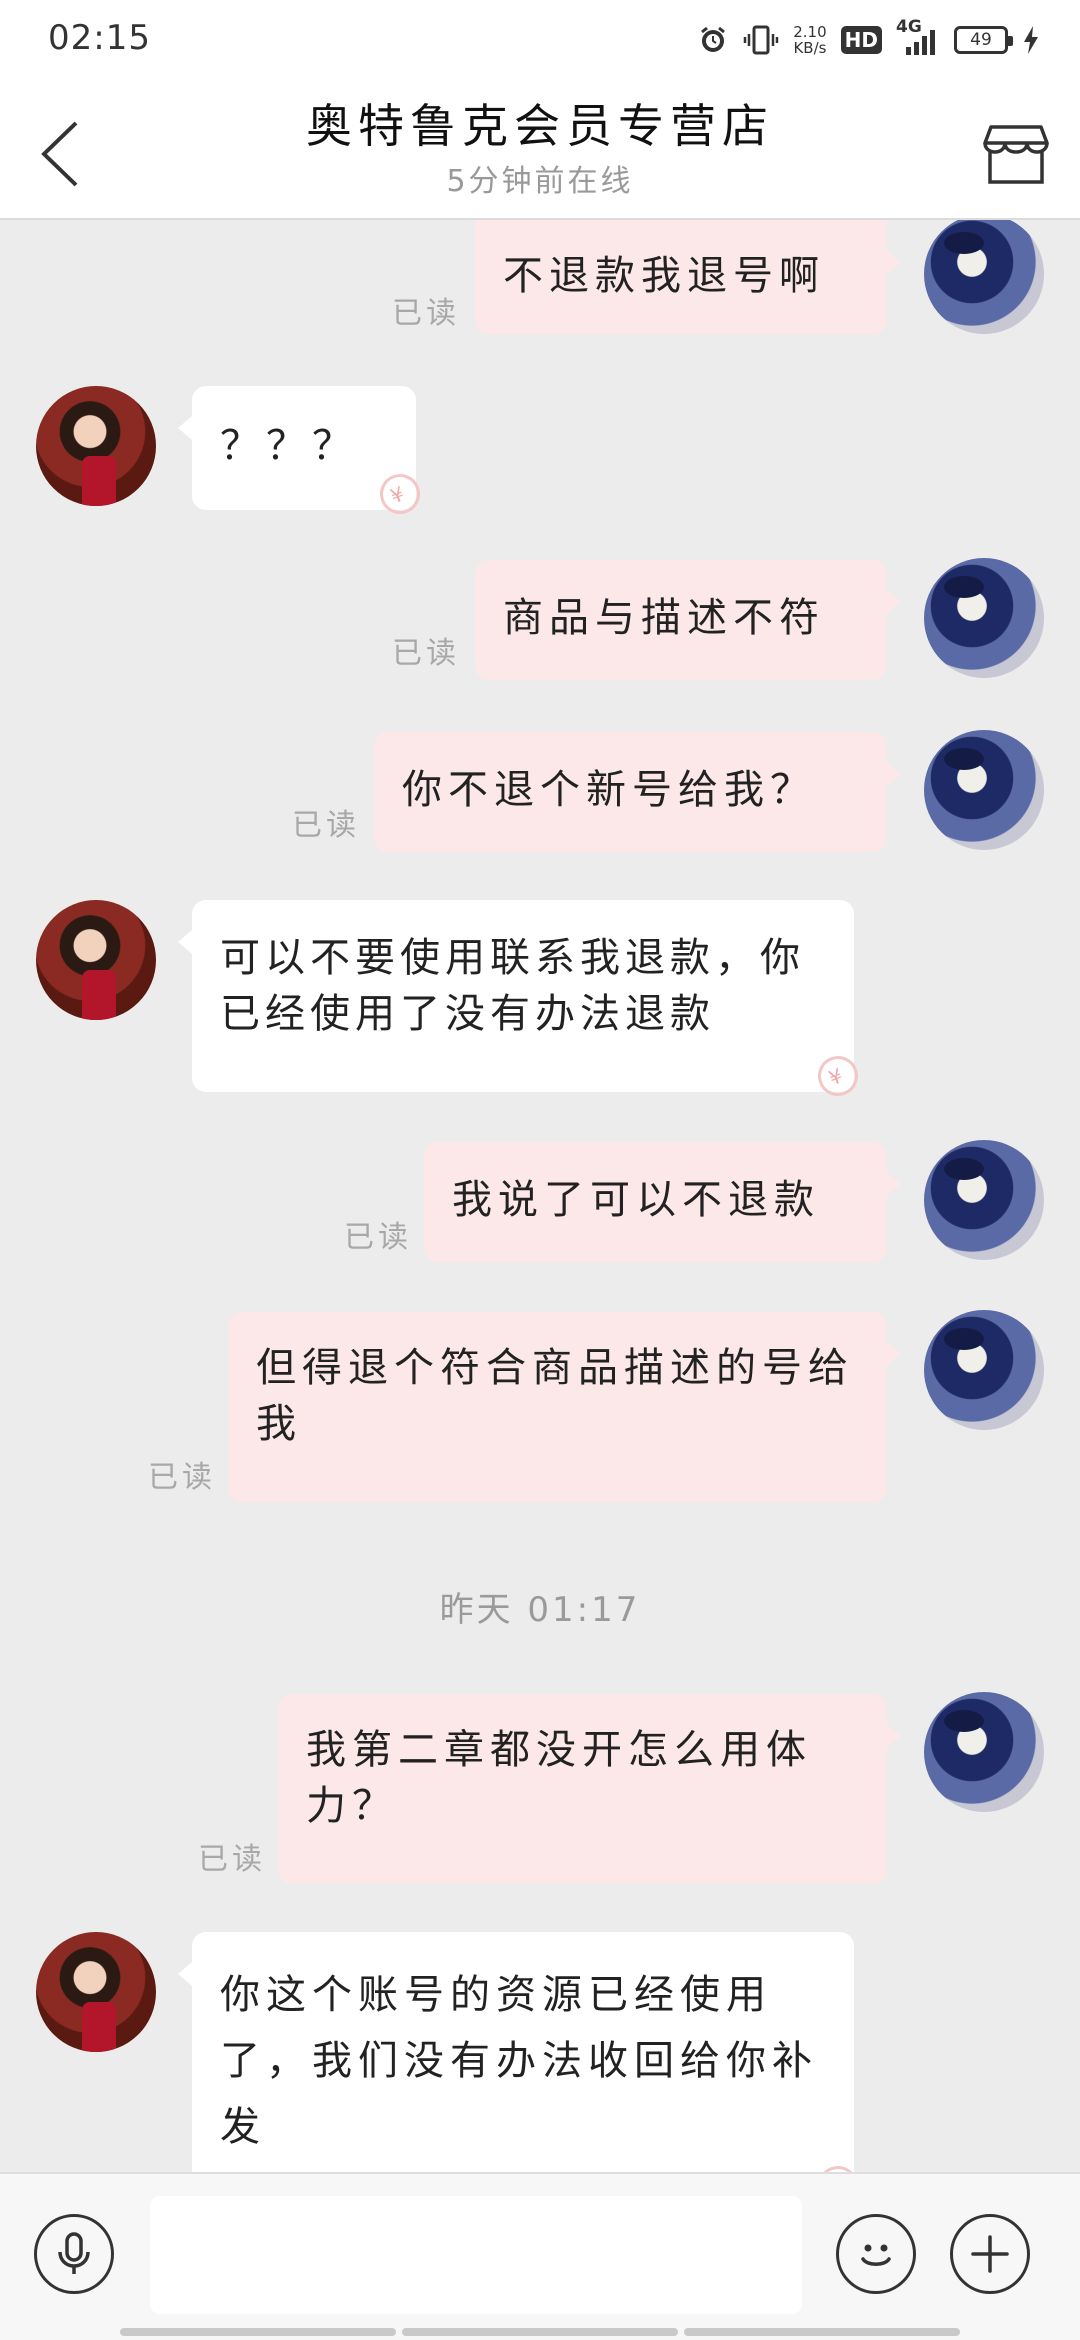  What do you see at coordinates (512, 986) in the screenshot?
I see `message-text: 可以不要使用联系我退款，你已经使用了没有办法退款` at bounding box center [512, 986].